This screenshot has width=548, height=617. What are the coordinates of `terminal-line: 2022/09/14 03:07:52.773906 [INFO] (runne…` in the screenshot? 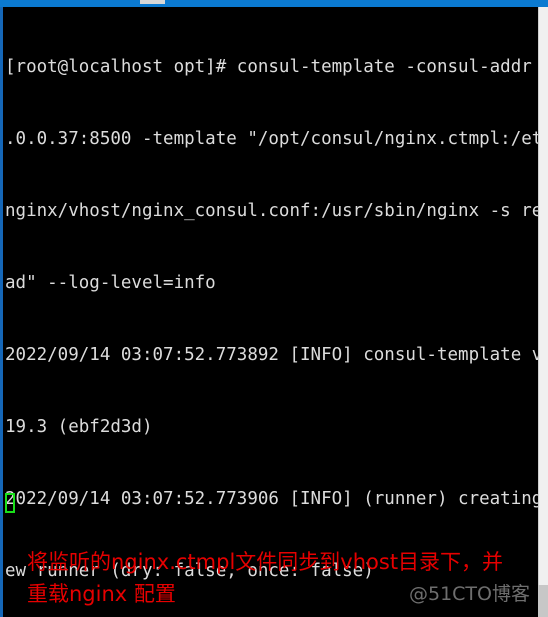 It's located at (276, 499).